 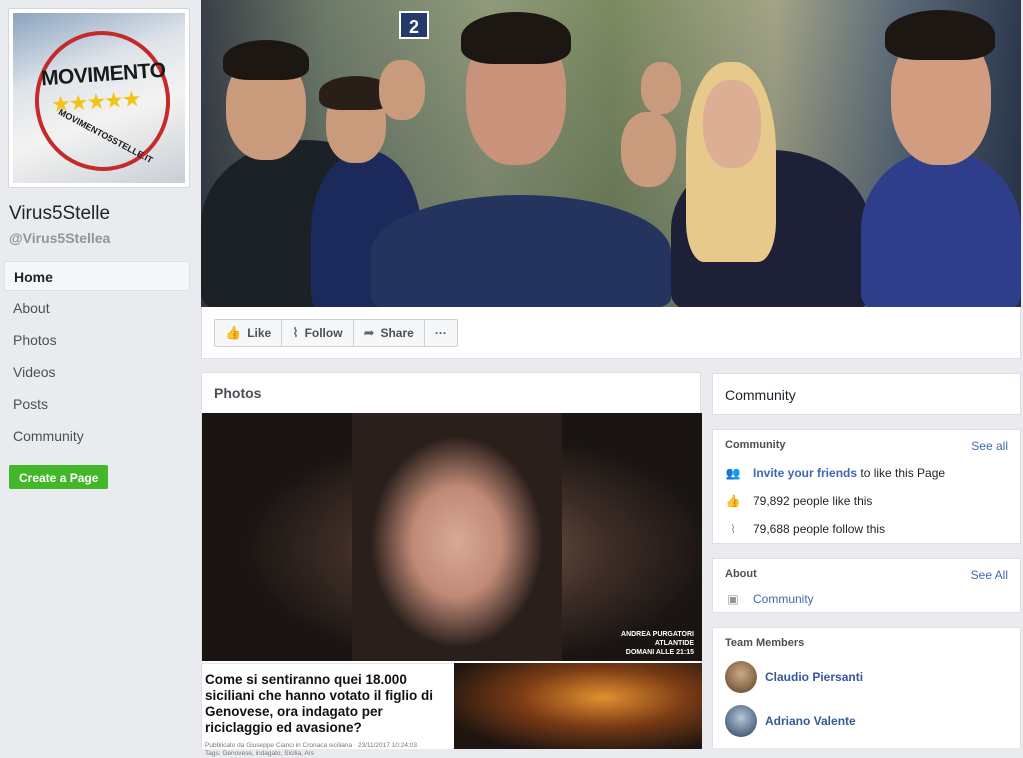 I want to click on team-card-title: Team Members, so click(x=765, y=643).